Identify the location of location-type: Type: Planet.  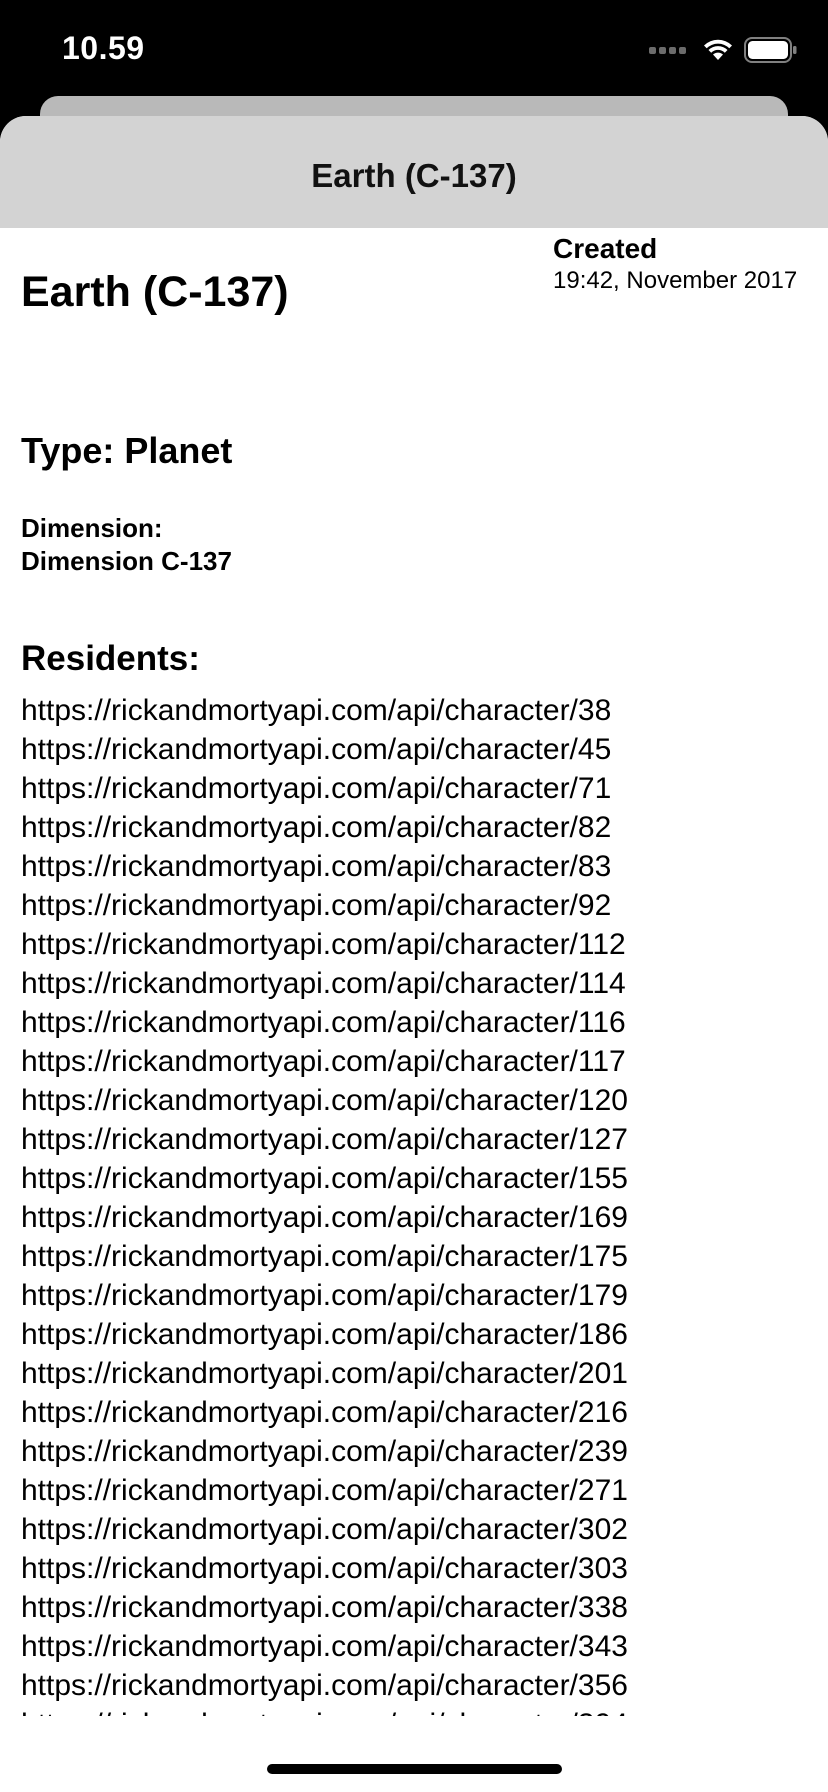
(127, 450).